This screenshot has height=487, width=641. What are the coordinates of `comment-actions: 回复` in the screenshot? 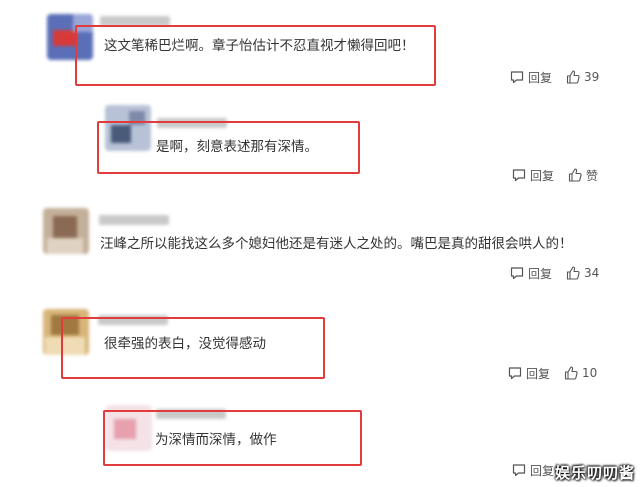 It's located at (533, 470).